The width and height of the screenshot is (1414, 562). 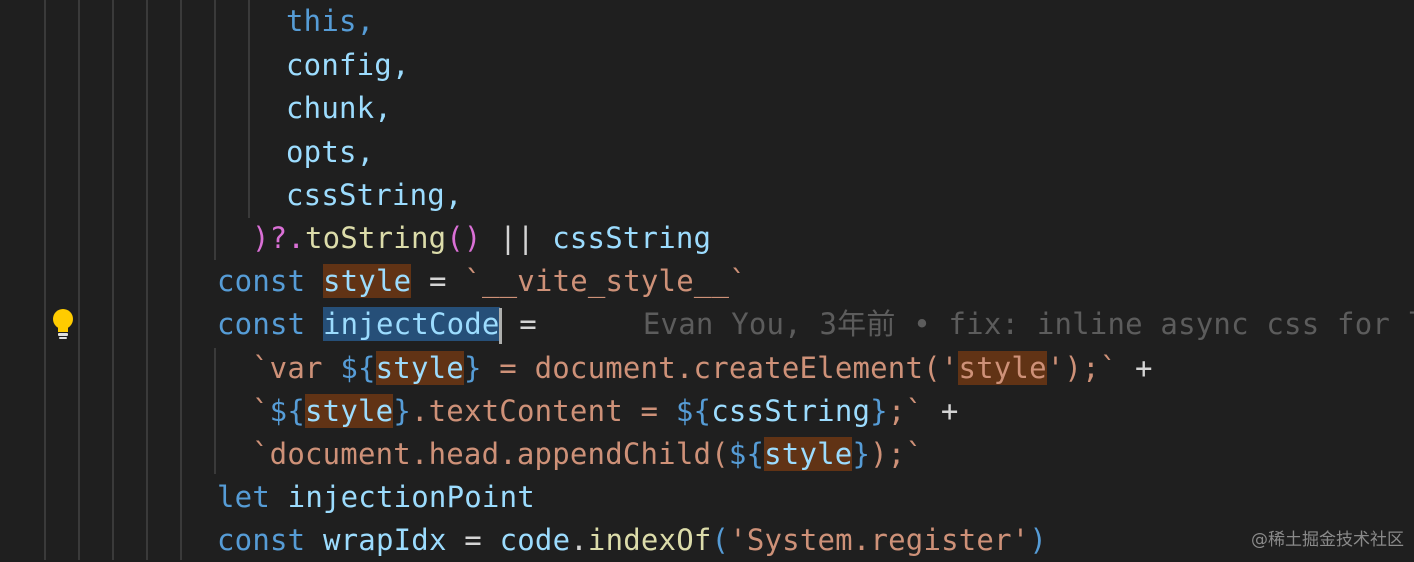 What do you see at coordinates (649, 540) in the screenshot?
I see `function-token: indexOf` at bounding box center [649, 540].